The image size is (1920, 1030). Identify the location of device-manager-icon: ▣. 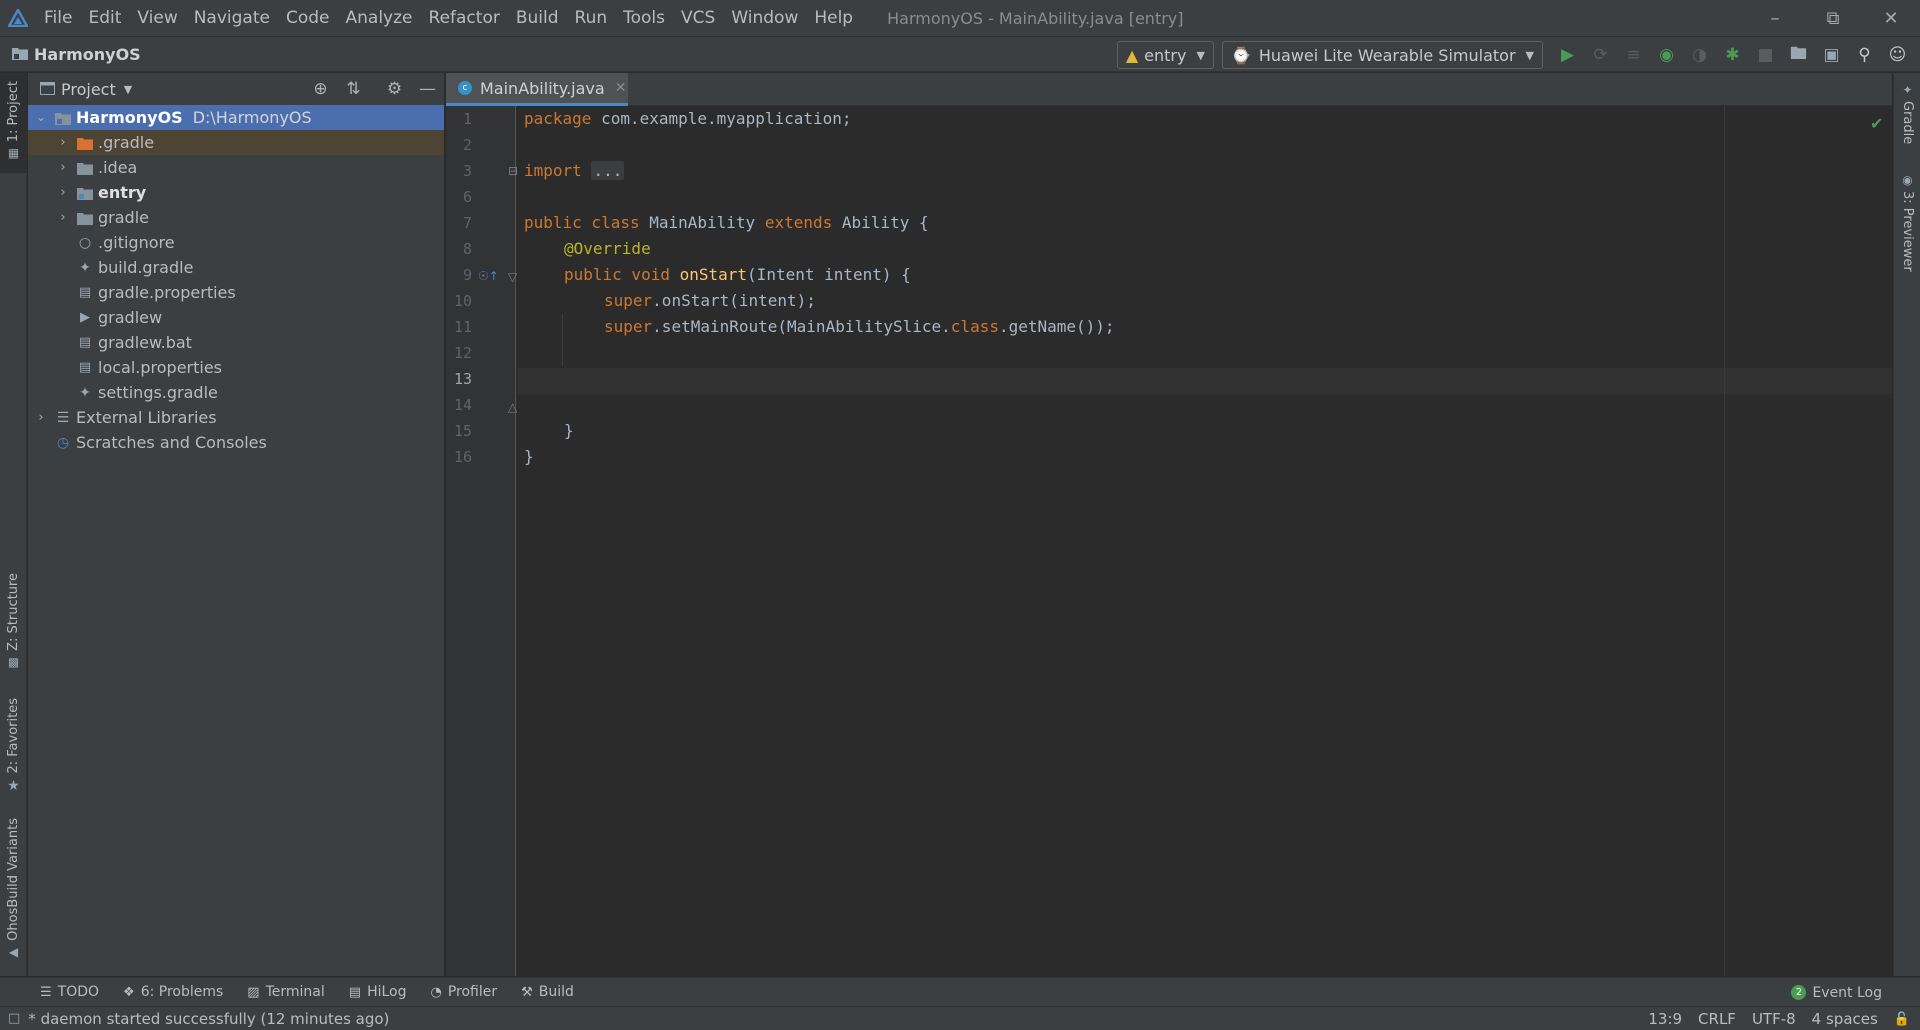
(1831, 55).